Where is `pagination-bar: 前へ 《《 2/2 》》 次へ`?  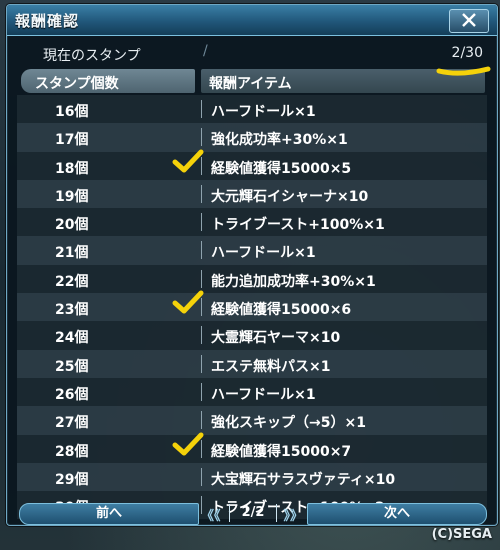 pagination-bar: 前へ 《《 2/2 》》 次へ is located at coordinates (252, 514).